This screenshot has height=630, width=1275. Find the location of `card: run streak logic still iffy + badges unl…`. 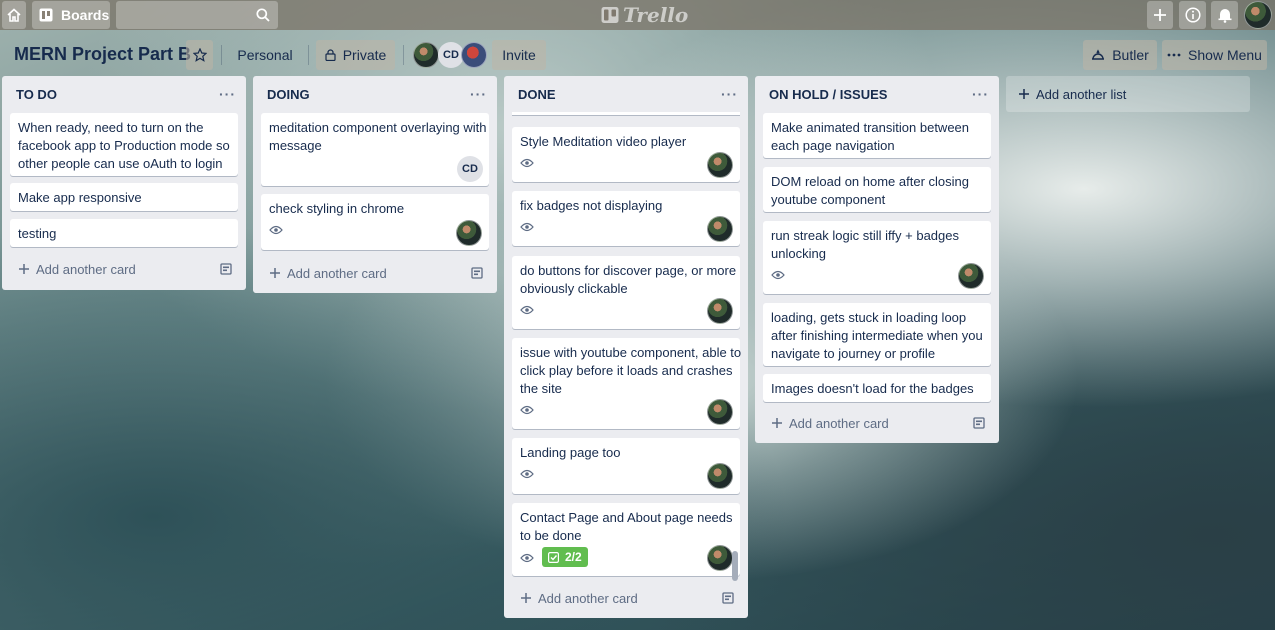

card: run streak logic still iffy + badges unl… is located at coordinates (877, 257).